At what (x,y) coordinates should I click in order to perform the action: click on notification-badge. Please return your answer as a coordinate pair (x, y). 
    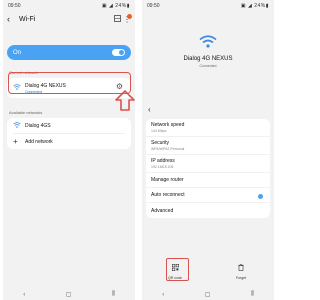
    Looking at the image, I should click on (129, 16).